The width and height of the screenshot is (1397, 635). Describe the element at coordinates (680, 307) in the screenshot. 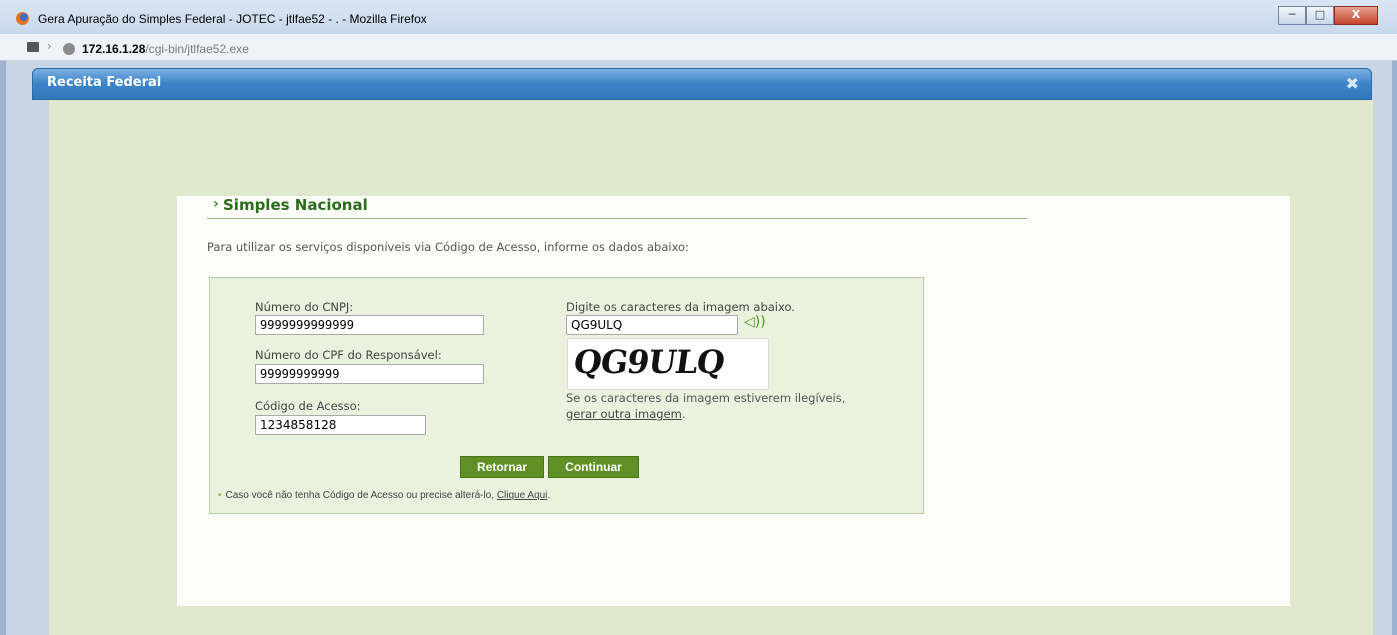

I see `captcha-label: Digite os caracteres da imagem abaixo.` at that location.